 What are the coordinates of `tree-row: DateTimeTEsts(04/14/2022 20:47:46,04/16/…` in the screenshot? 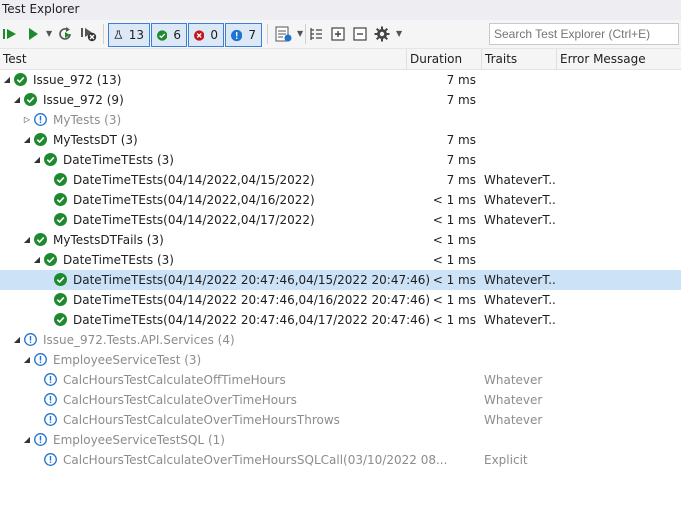 It's located at (340, 300).